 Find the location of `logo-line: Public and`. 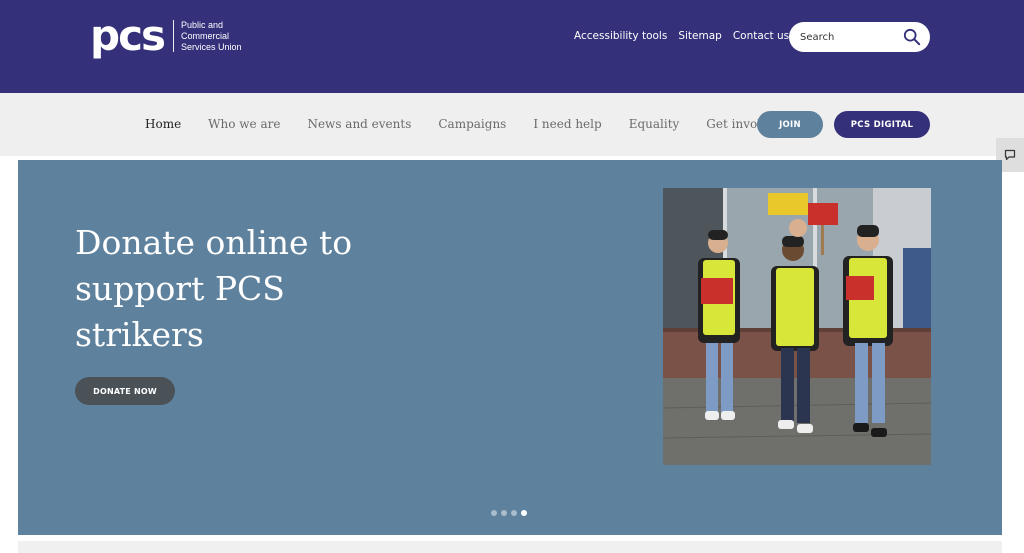

logo-line: Public and is located at coordinates (201, 24).